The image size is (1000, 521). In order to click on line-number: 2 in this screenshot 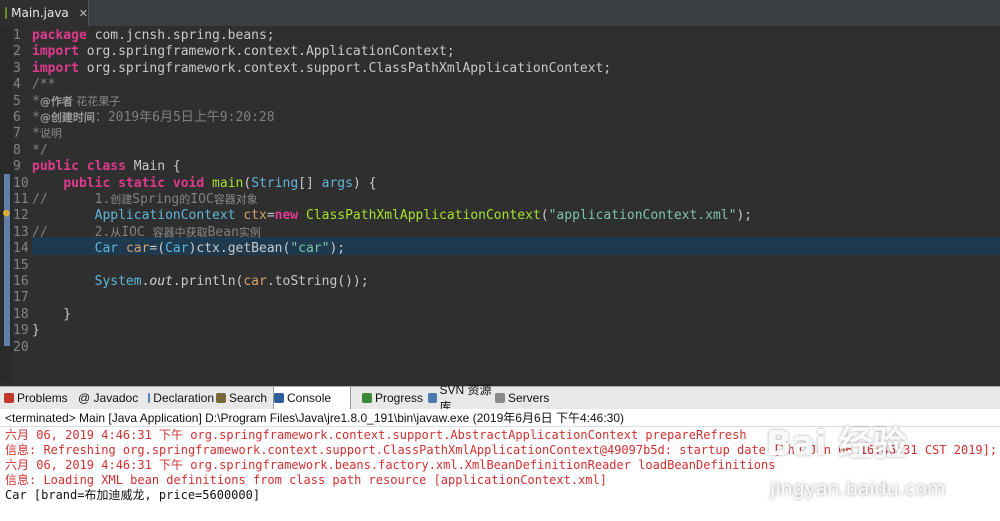, I will do `click(17, 51)`.